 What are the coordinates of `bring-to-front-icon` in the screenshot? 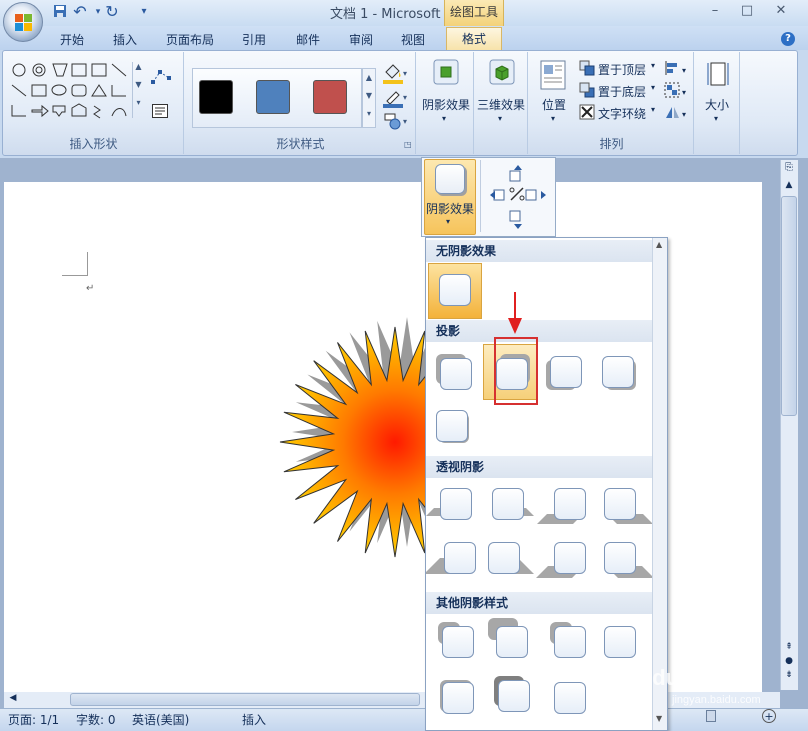 It's located at (587, 68).